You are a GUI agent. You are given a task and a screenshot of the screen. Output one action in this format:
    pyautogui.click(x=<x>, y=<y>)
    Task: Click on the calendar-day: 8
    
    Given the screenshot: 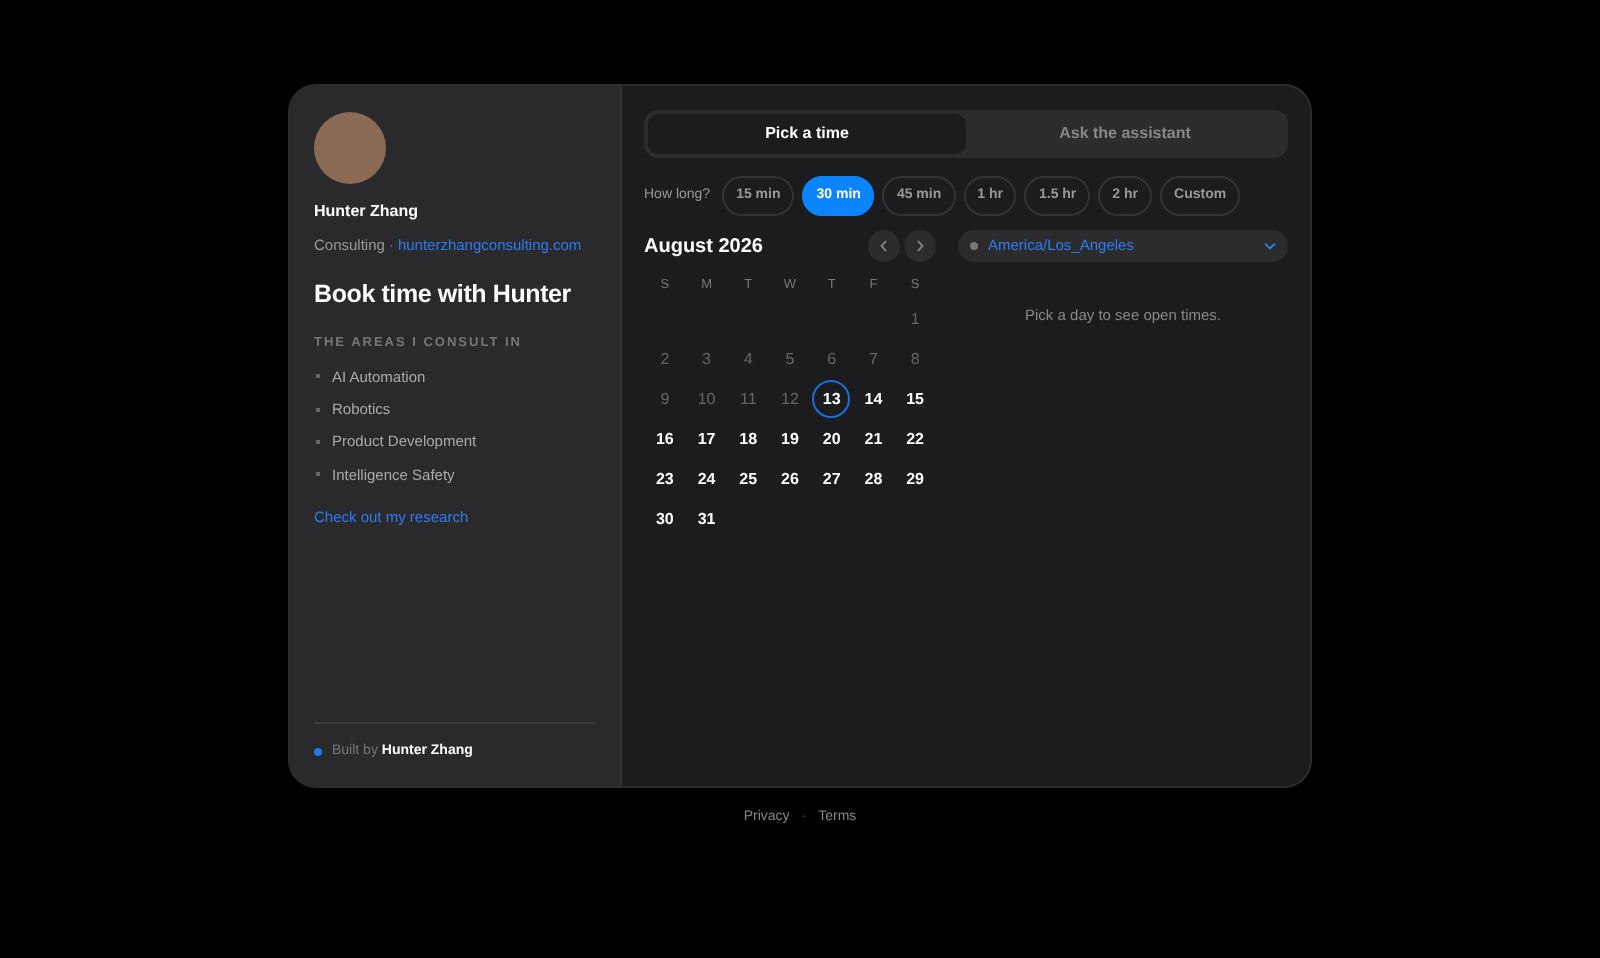 What is the action you would take?
    pyautogui.click(x=915, y=359)
    